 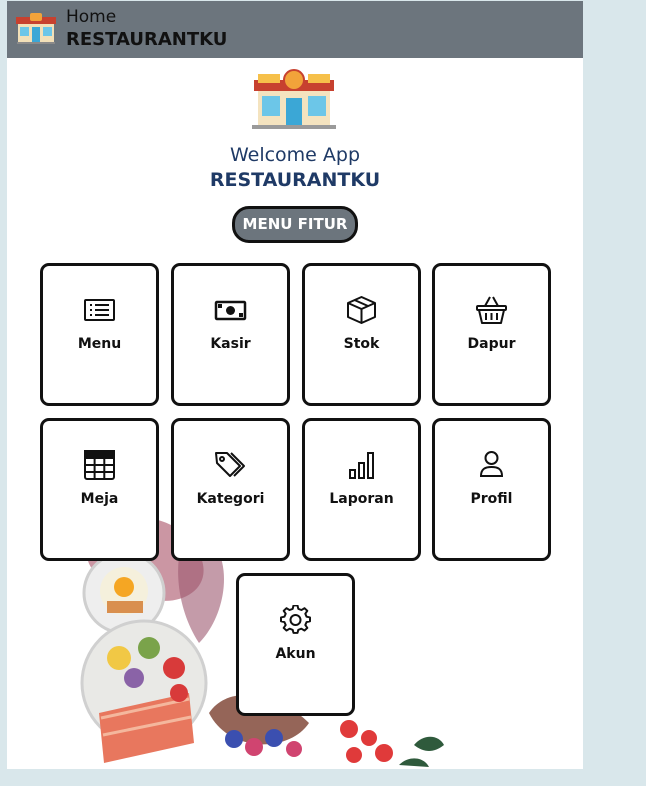 I want to click on feature-label: Profil, so click(x=491, y=499).